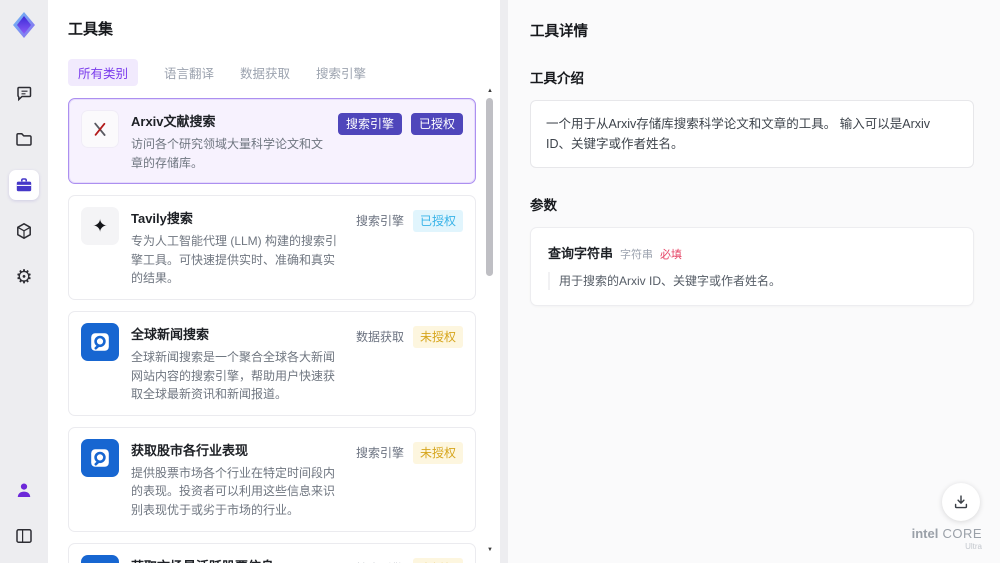 Image resolution: width=1000 pixels, height=563 pixels. Describe the element at coordinates (103, 72) in the screenshot. I see `category-tab-0: 所有类别` at that location.